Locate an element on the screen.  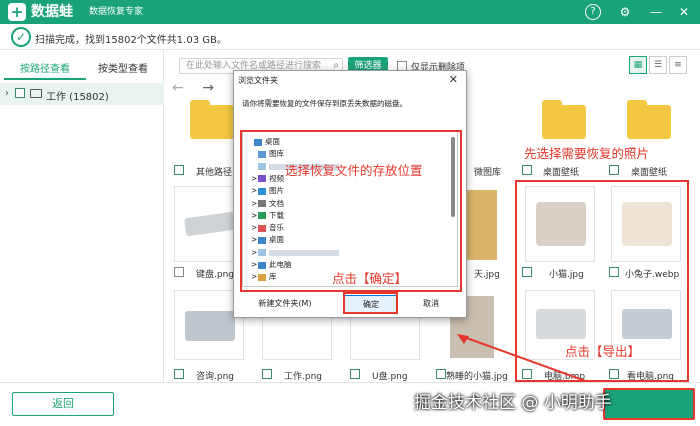
annotation-click-ok: 点击【确定】 is located at coordinates (370, 278).